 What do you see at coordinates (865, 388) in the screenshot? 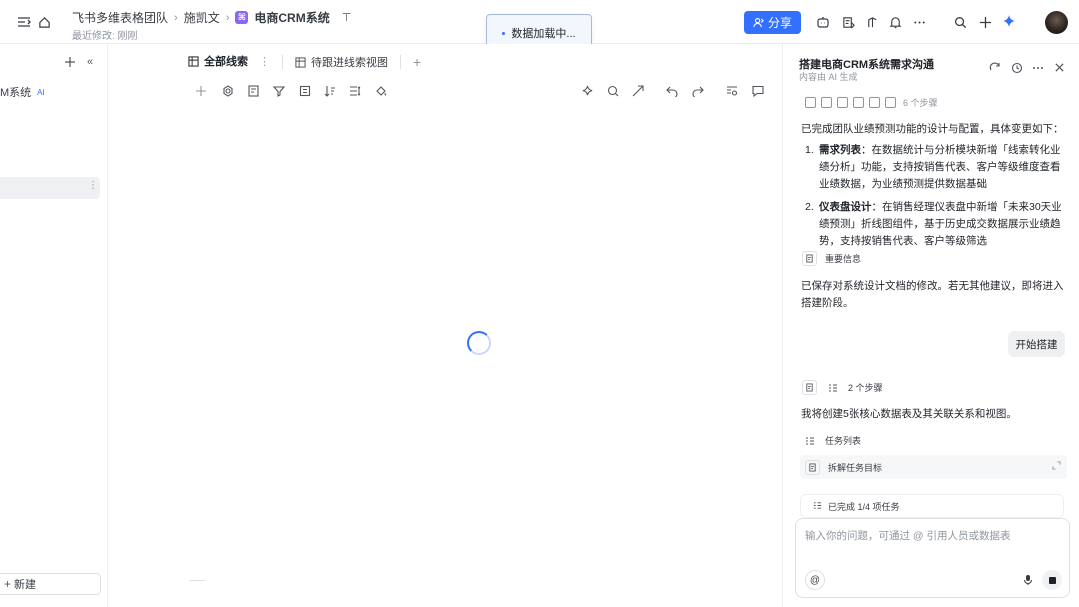
I see `steps-count-2: 2 个步骤` at bounding box center [865, 388].